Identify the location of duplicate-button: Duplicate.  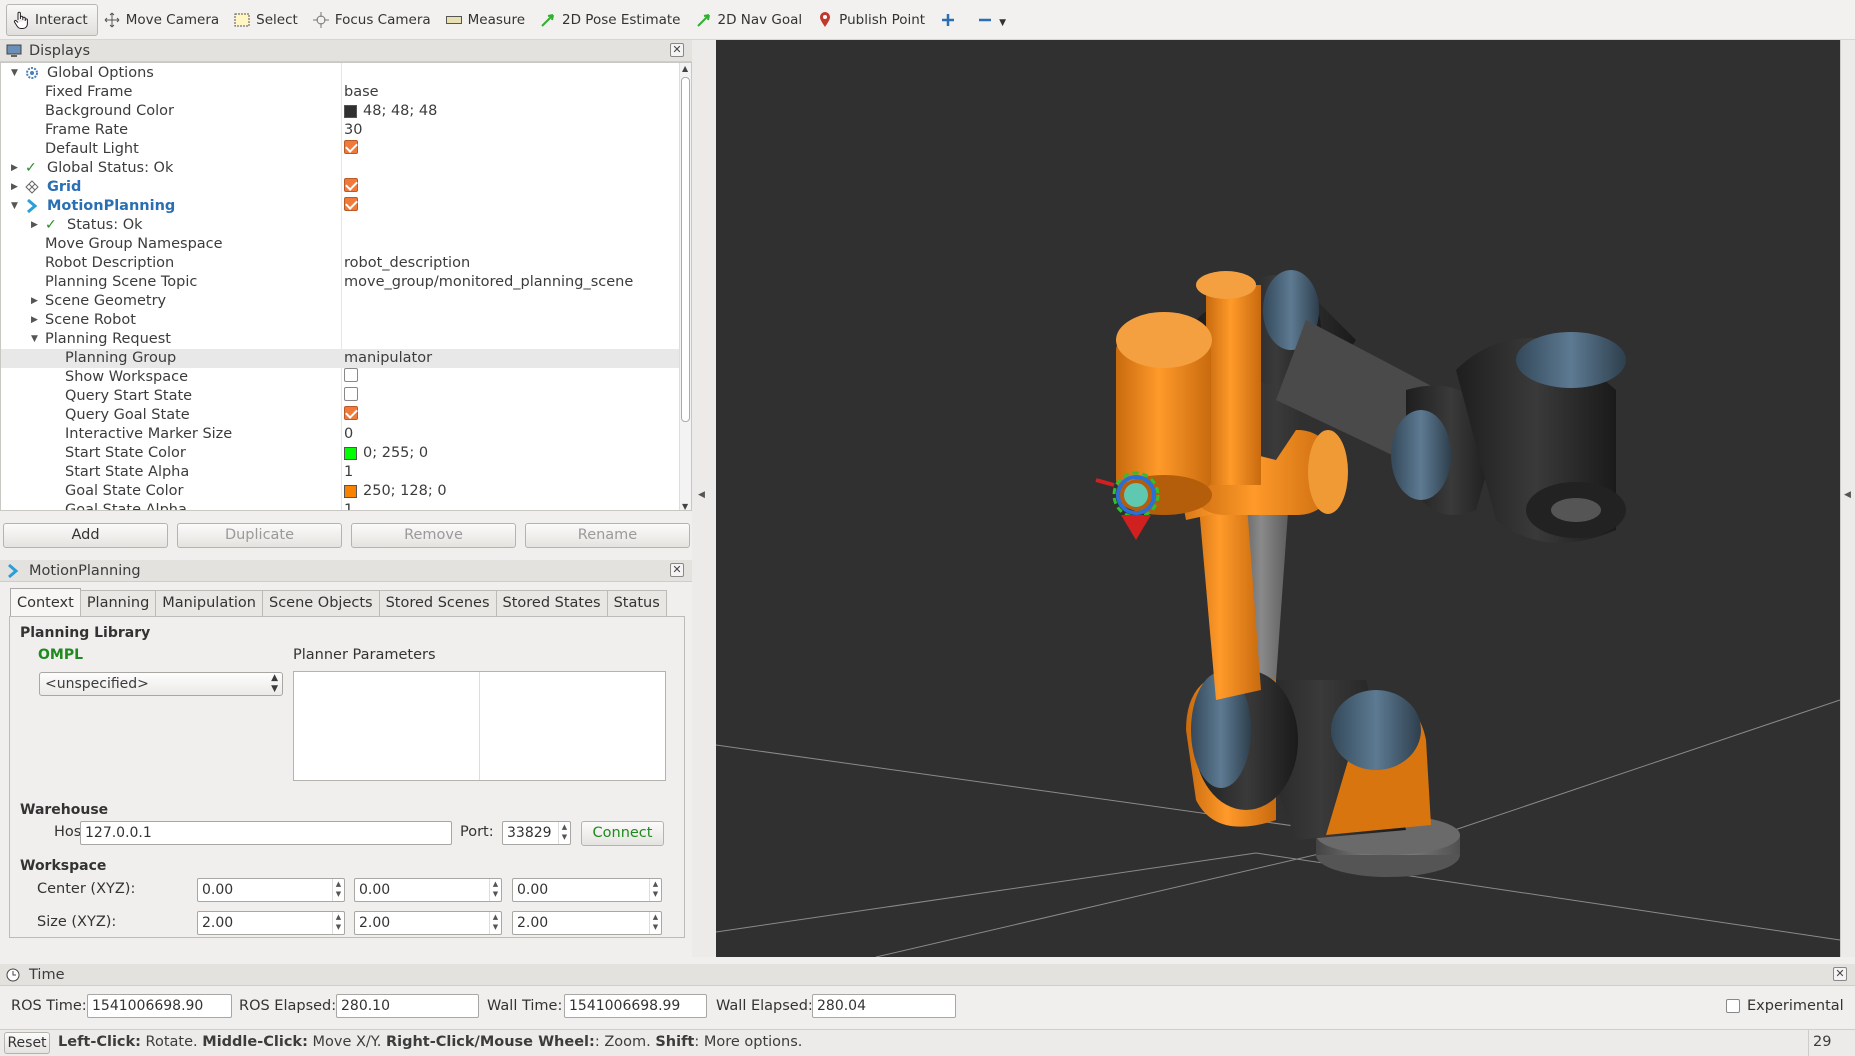
(259, 535).